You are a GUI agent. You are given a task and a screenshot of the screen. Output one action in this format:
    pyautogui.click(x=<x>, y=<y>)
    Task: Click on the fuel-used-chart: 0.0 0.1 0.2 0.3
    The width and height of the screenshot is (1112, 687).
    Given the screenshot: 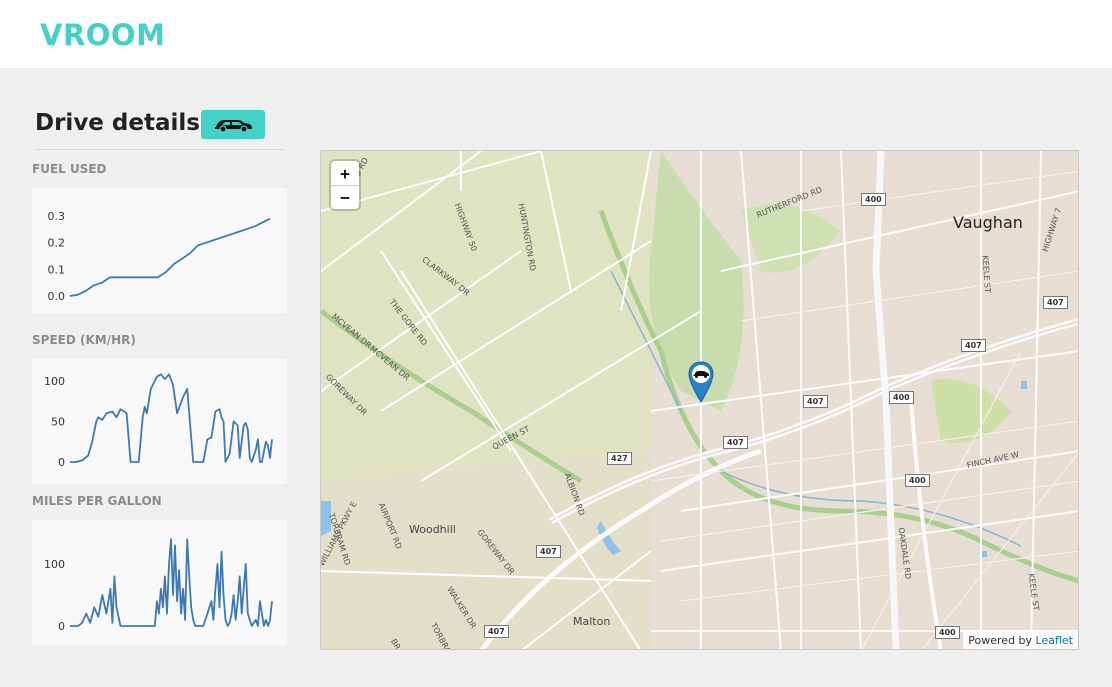 What is the action you would take?
    pyautogui.click(x=159, y=250)
    